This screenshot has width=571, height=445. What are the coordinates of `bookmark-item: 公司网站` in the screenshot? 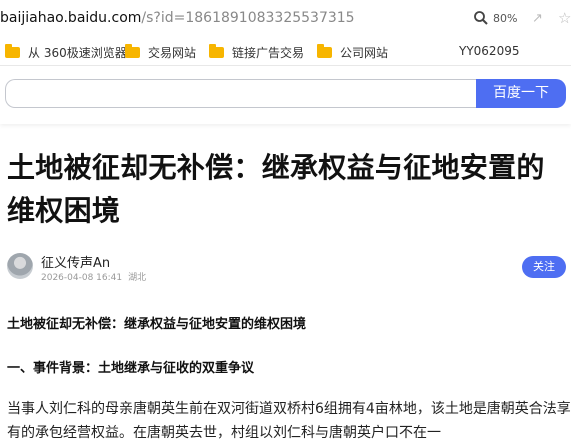 It's located at (352, 52).